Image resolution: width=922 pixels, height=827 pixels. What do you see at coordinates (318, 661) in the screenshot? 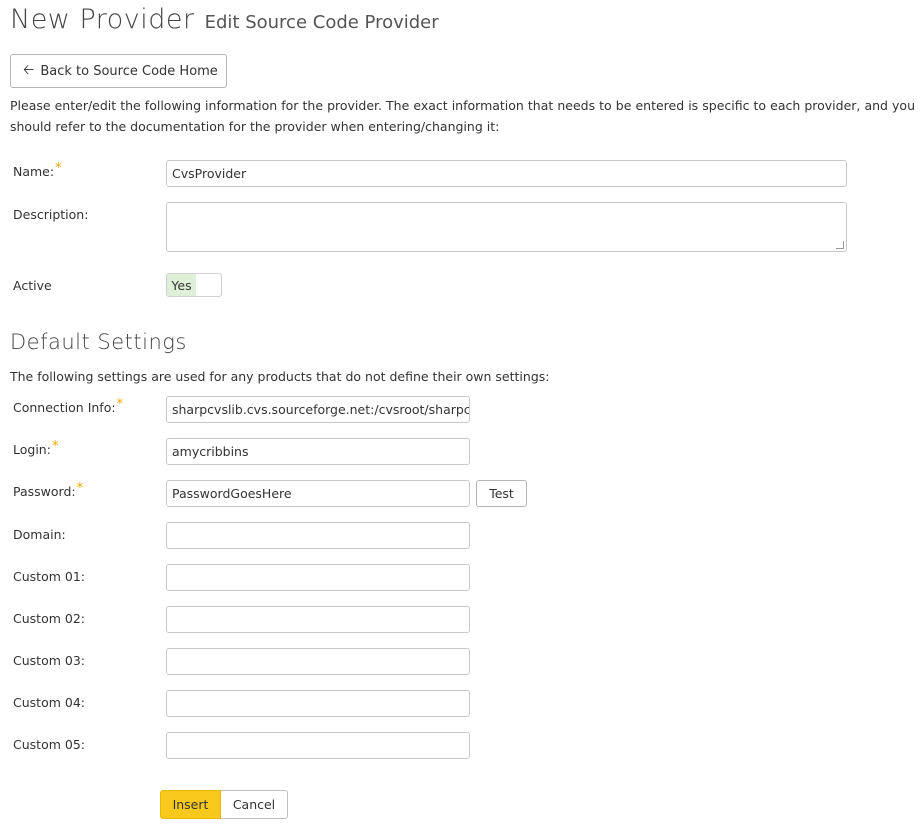
I see `custom-03-input` at bounding box center [318, 661].